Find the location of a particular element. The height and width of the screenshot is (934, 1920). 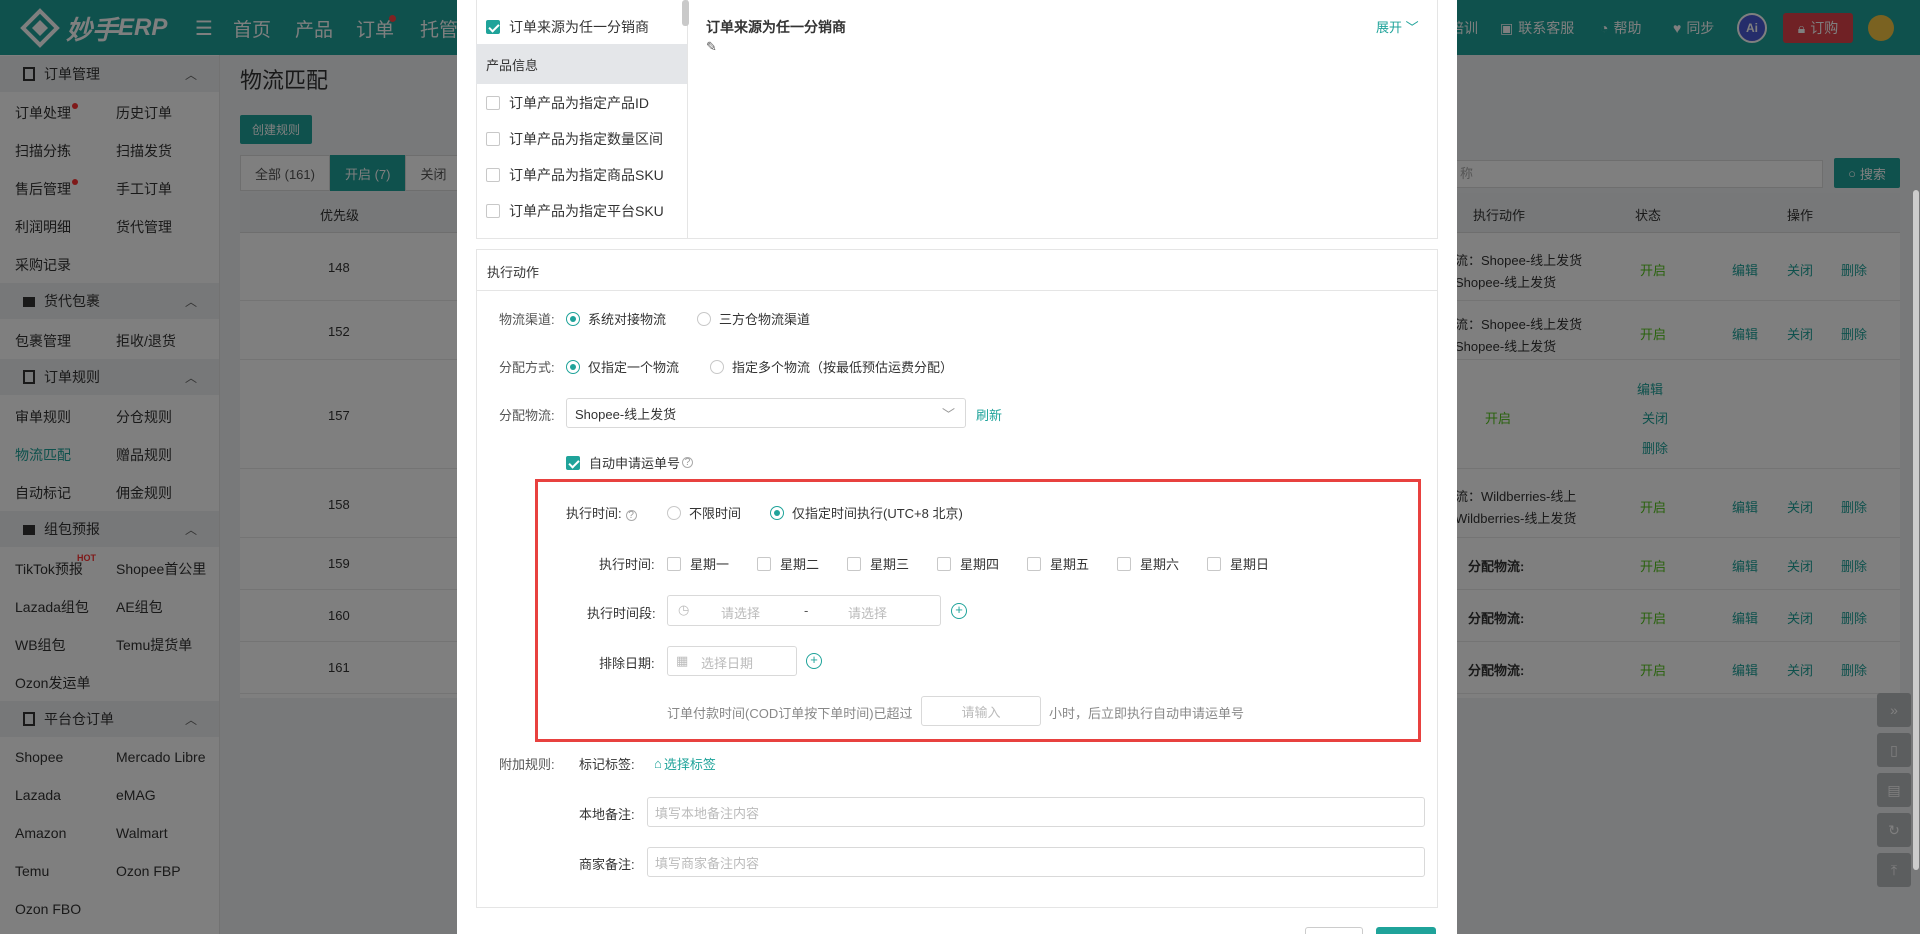

radio-third-party-warehouse: 三方仓物流渠道 is located at coordinates (753, 318).